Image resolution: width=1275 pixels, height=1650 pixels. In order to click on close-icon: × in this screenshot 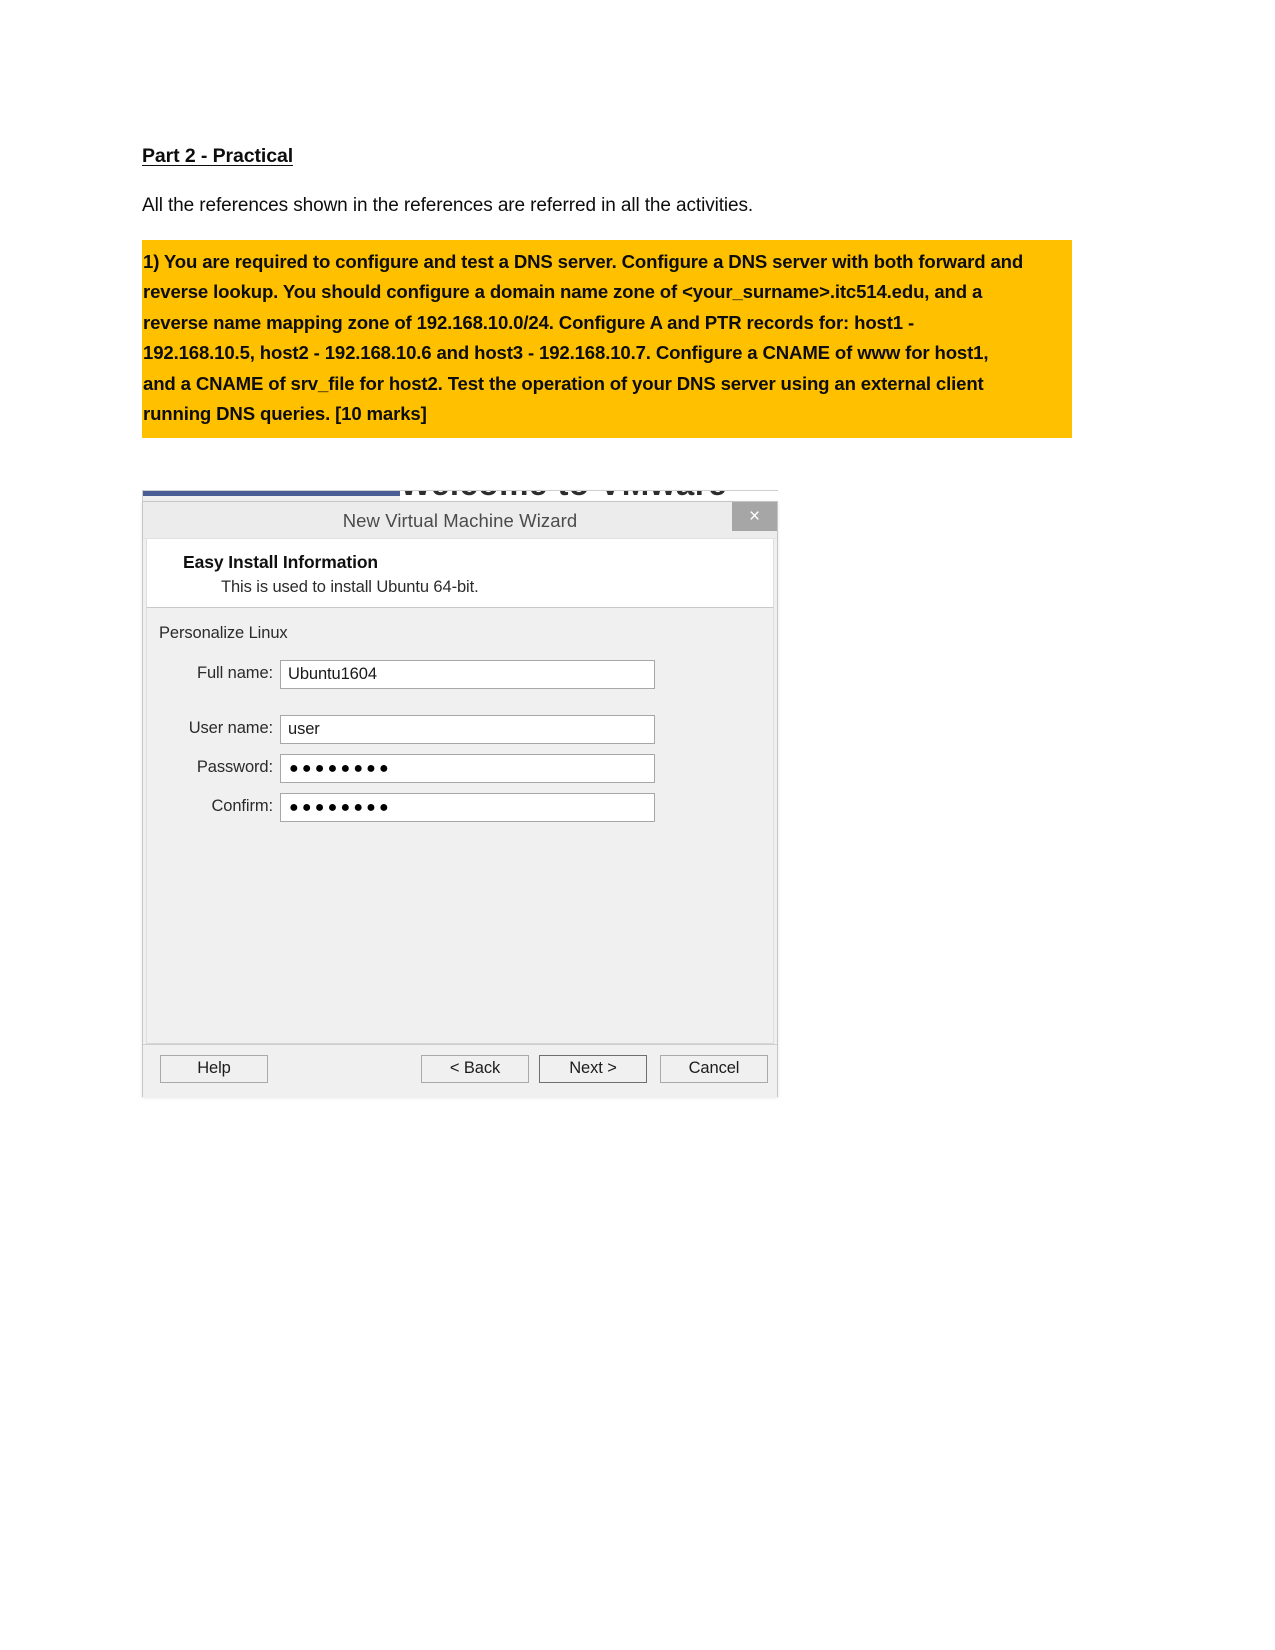, I will do `click(754, 516)`.